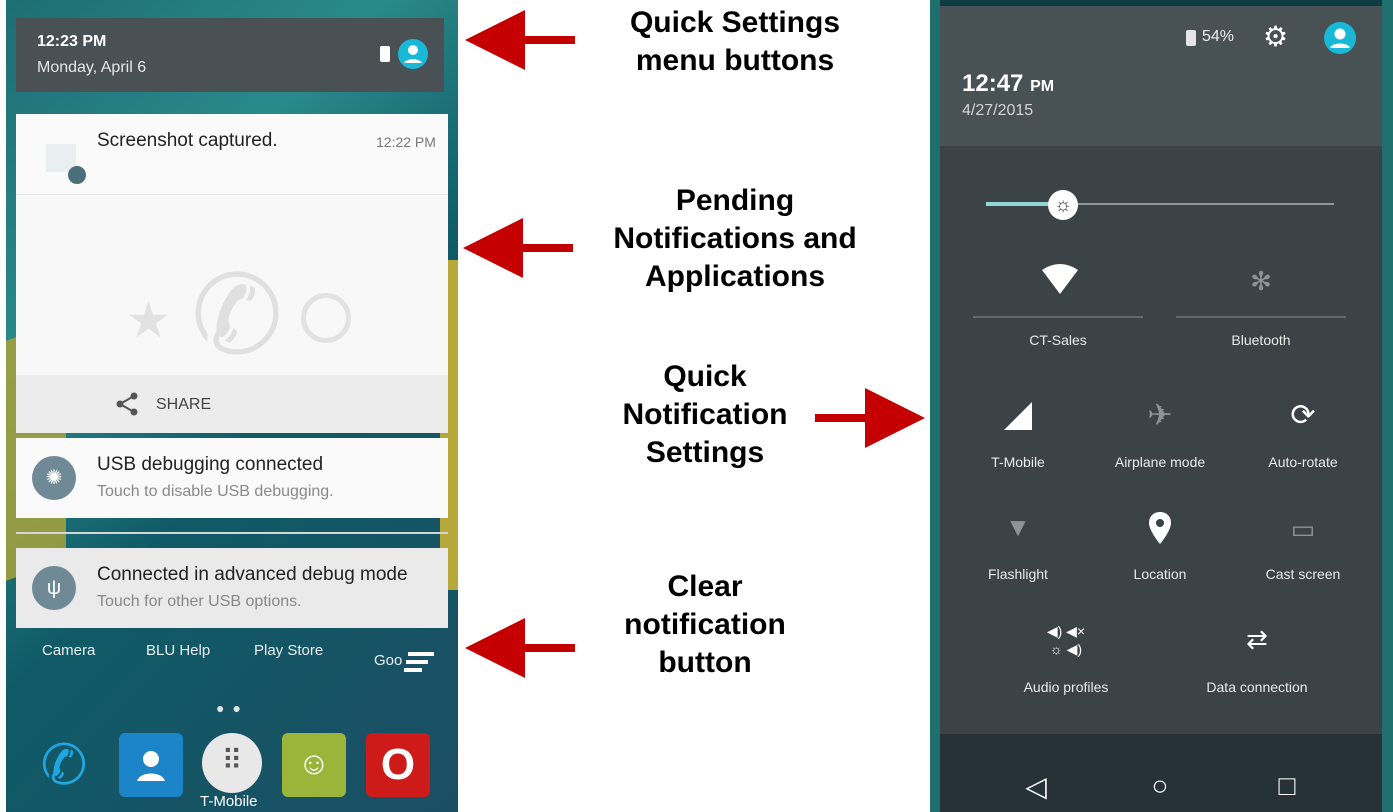  Describe the element at coordinates (54, 588) in the screenshot. I see `usb-icon: ψ` at that location.